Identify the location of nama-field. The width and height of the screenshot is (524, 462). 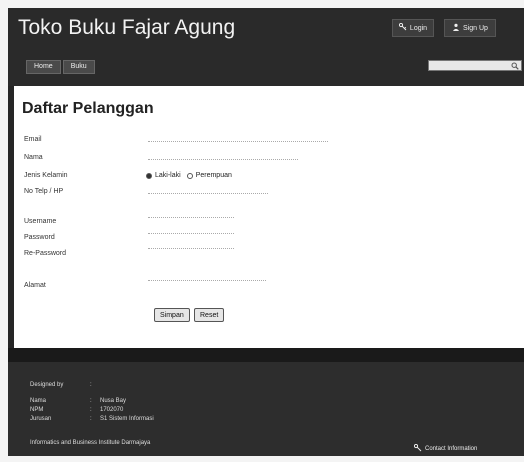
(223, 156).